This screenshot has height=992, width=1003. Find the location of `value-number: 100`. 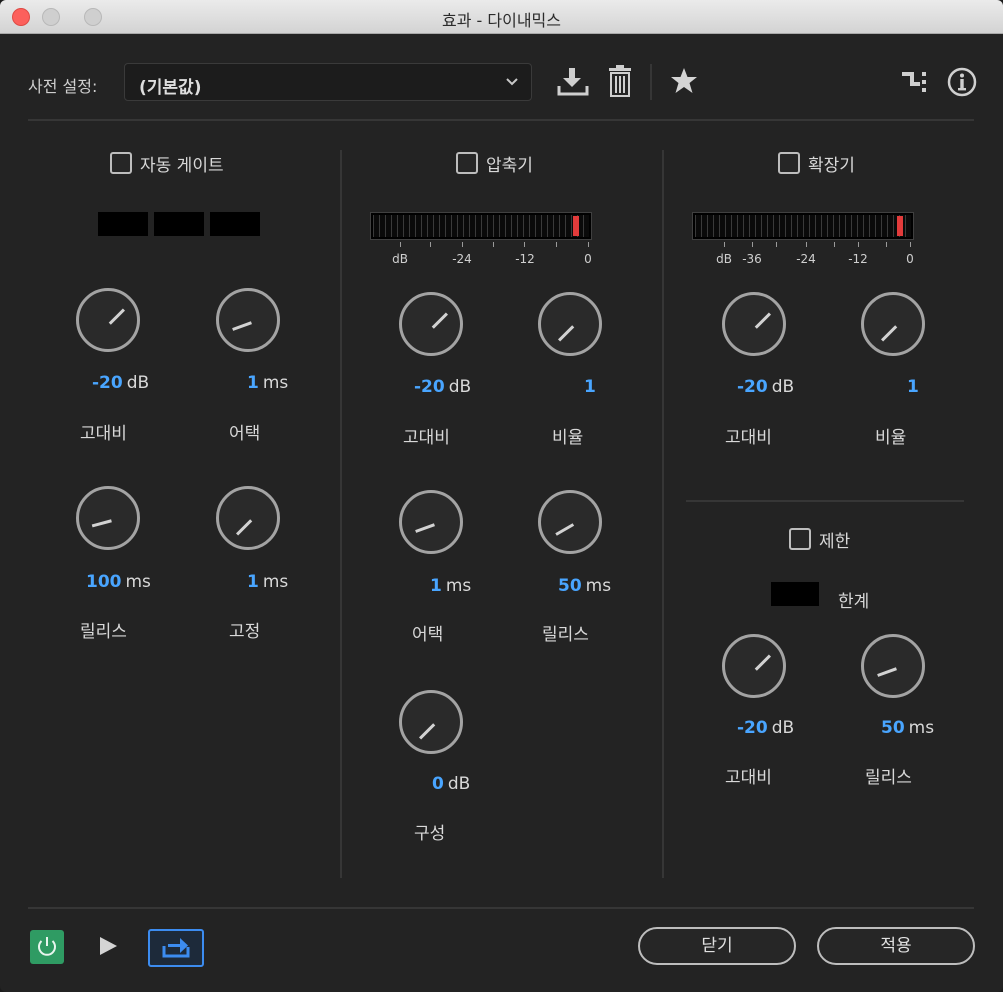

value-number: 100 is located at coordinates (104, 582).